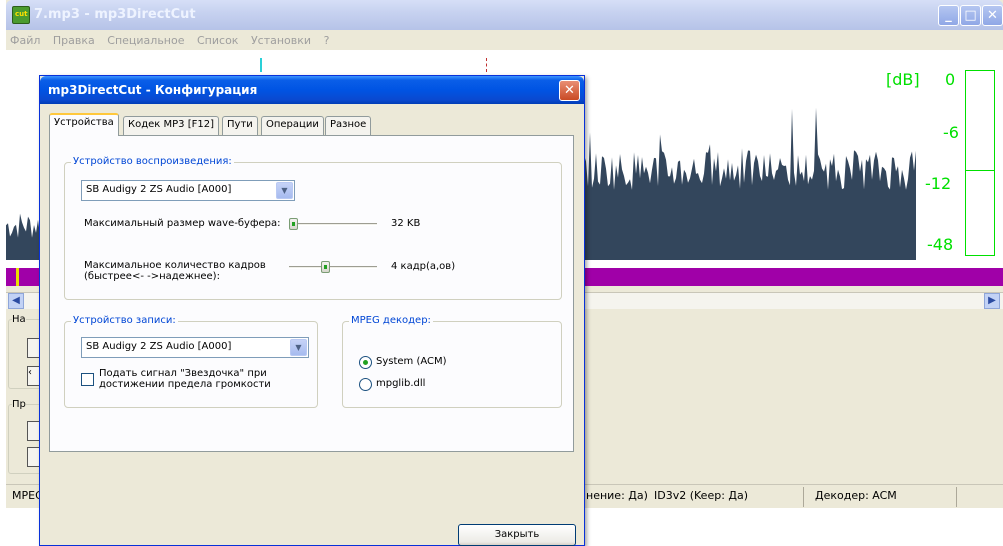 Image resolution: width=1003 pixels, height=546 pixels. I want to click on decoder-group-title: MPEG декодер:, so click(391, 320).